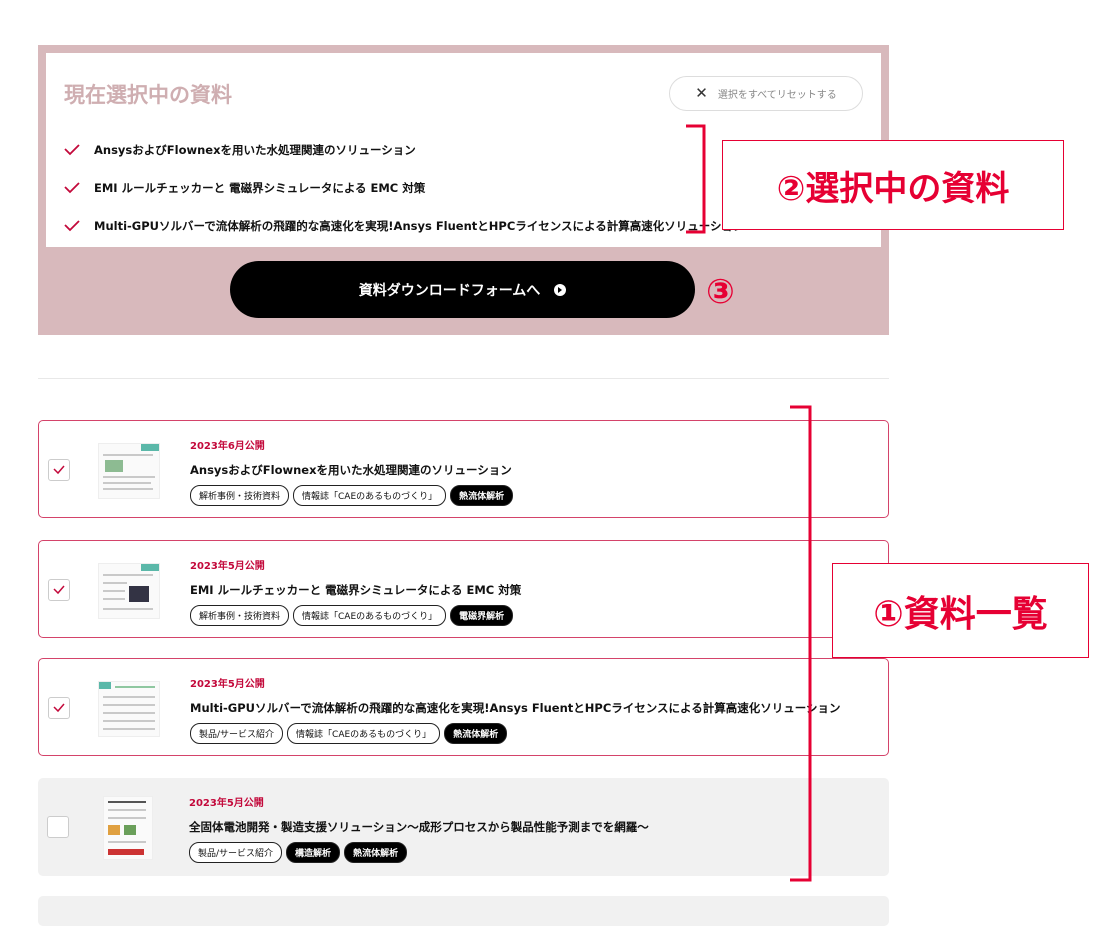  I want to click on doc-tags: 製品/サービス紹介 情報誌「CAEのあるものづくり」 熱流体解析, so click(515, 733).